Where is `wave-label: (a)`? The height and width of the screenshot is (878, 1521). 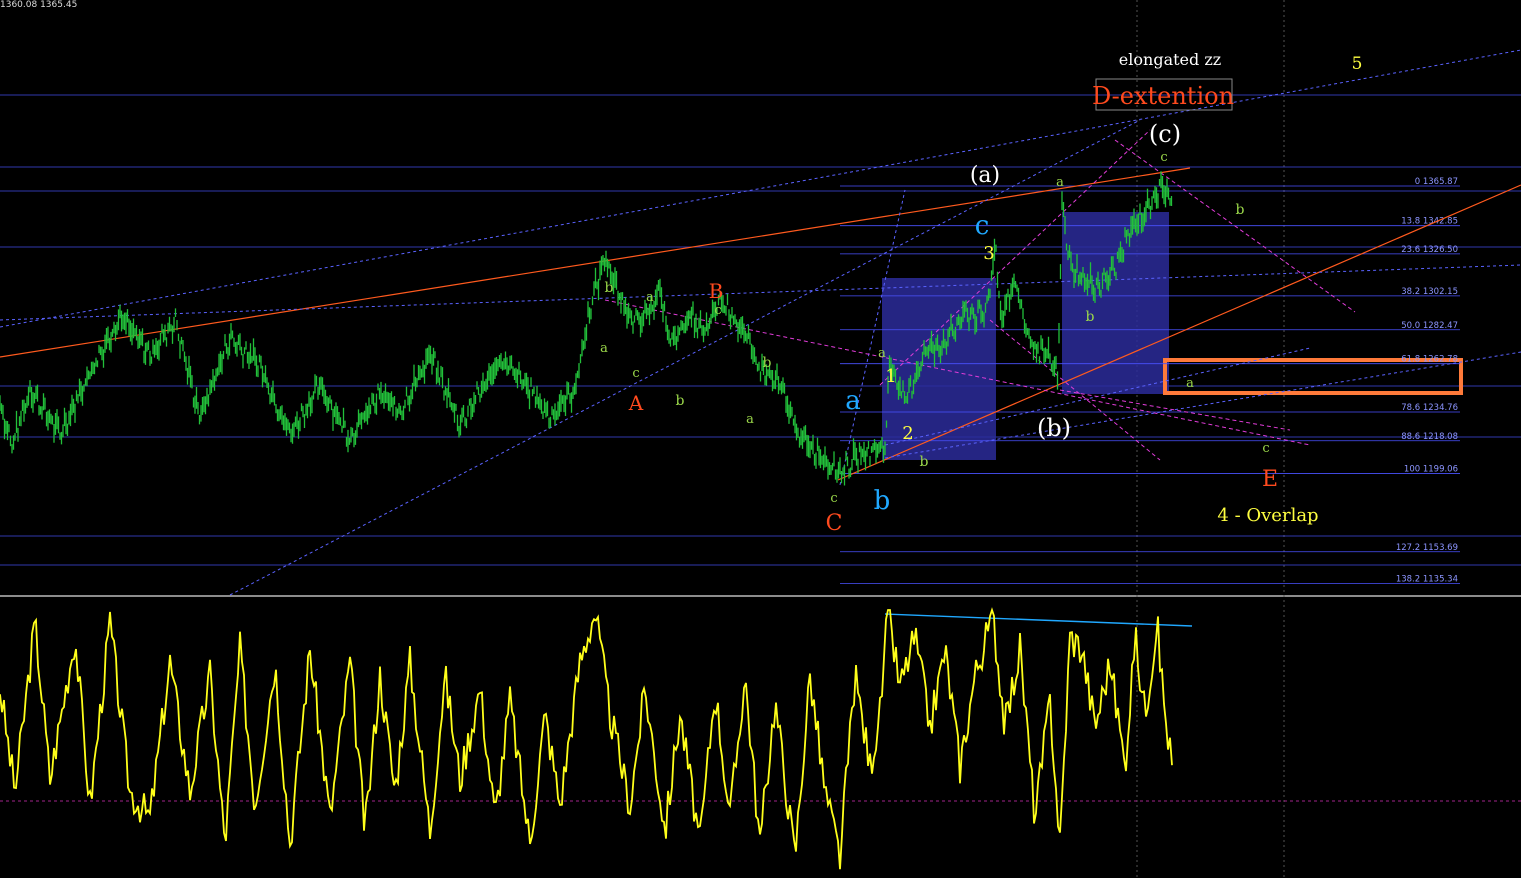 wave-label: (a) is located at coordinates (985, 175).